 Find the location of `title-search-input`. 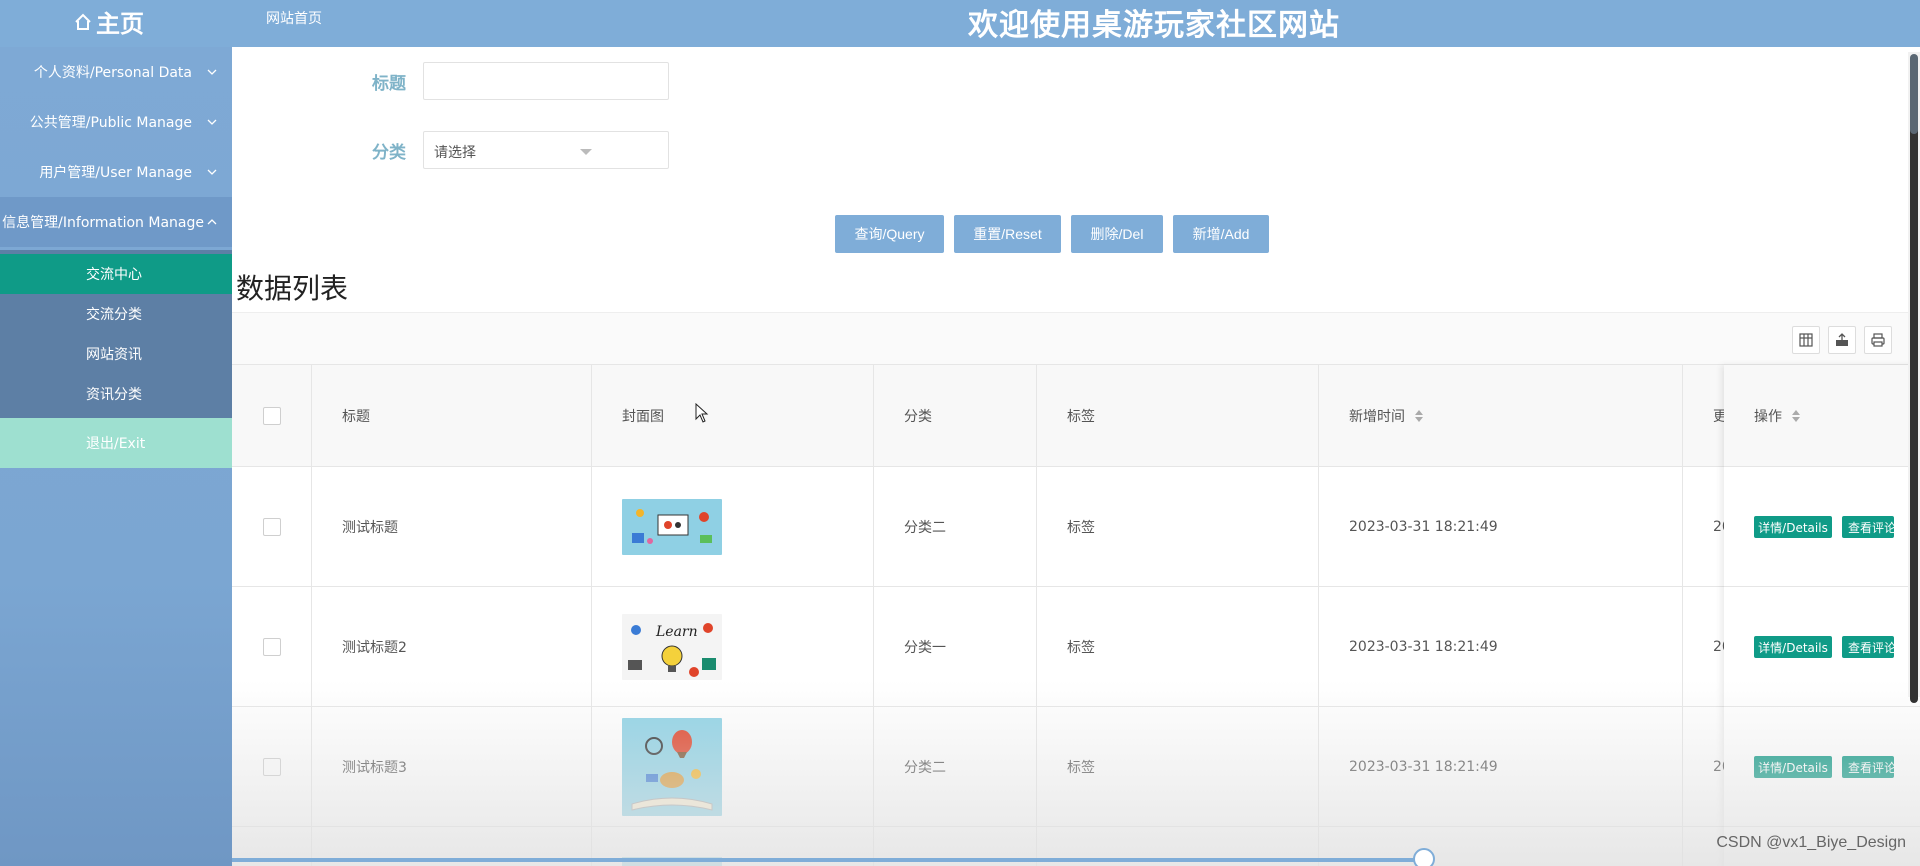

title-search-input is located at coordinates (546, 81).